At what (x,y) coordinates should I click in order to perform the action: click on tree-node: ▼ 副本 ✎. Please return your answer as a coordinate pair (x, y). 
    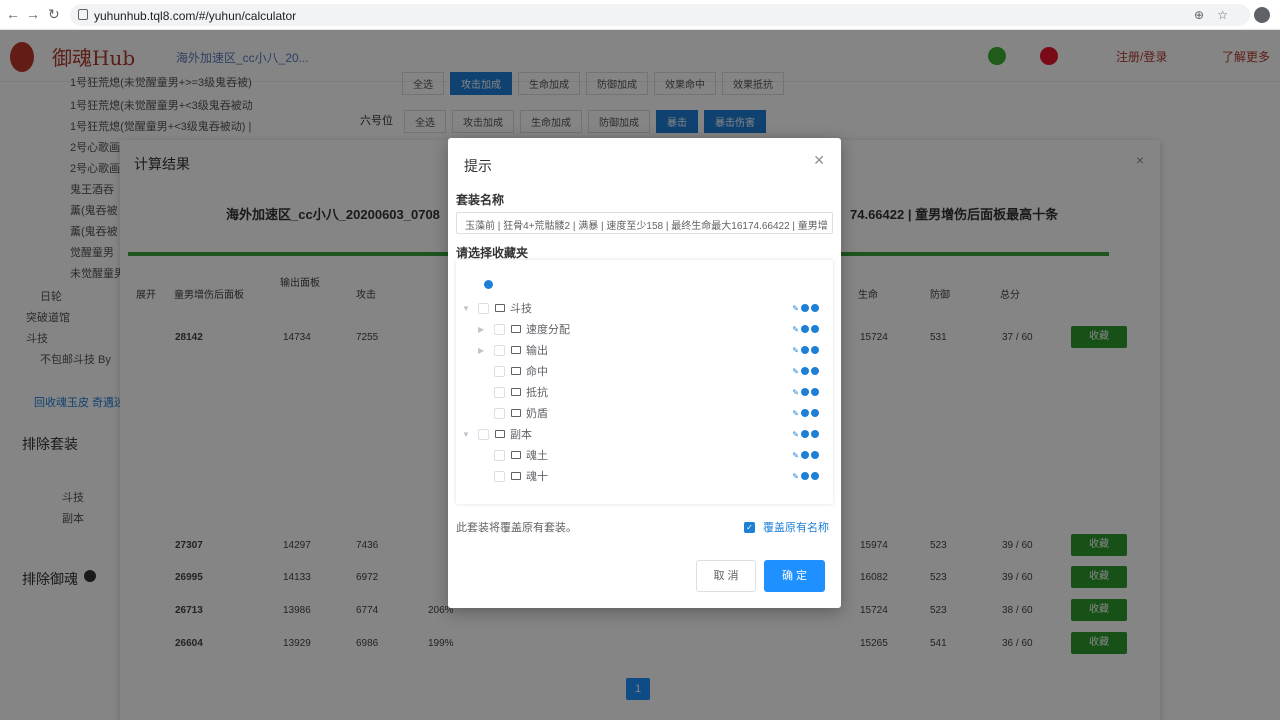
    Looking at the image, I should click on (644, 434).